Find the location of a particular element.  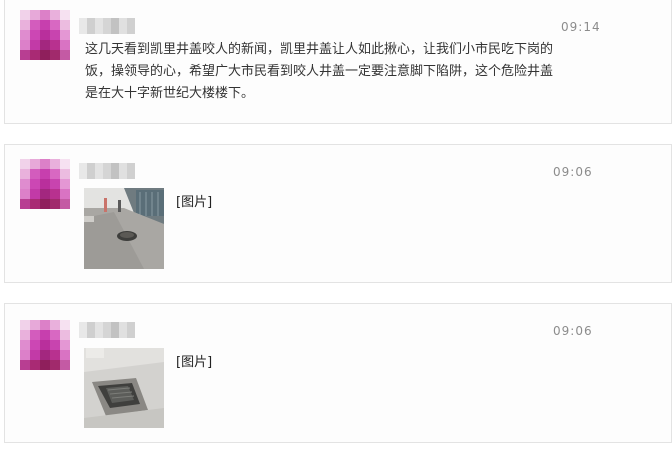

message-timestamp: 09:14 is located at coordinates (581, 27).